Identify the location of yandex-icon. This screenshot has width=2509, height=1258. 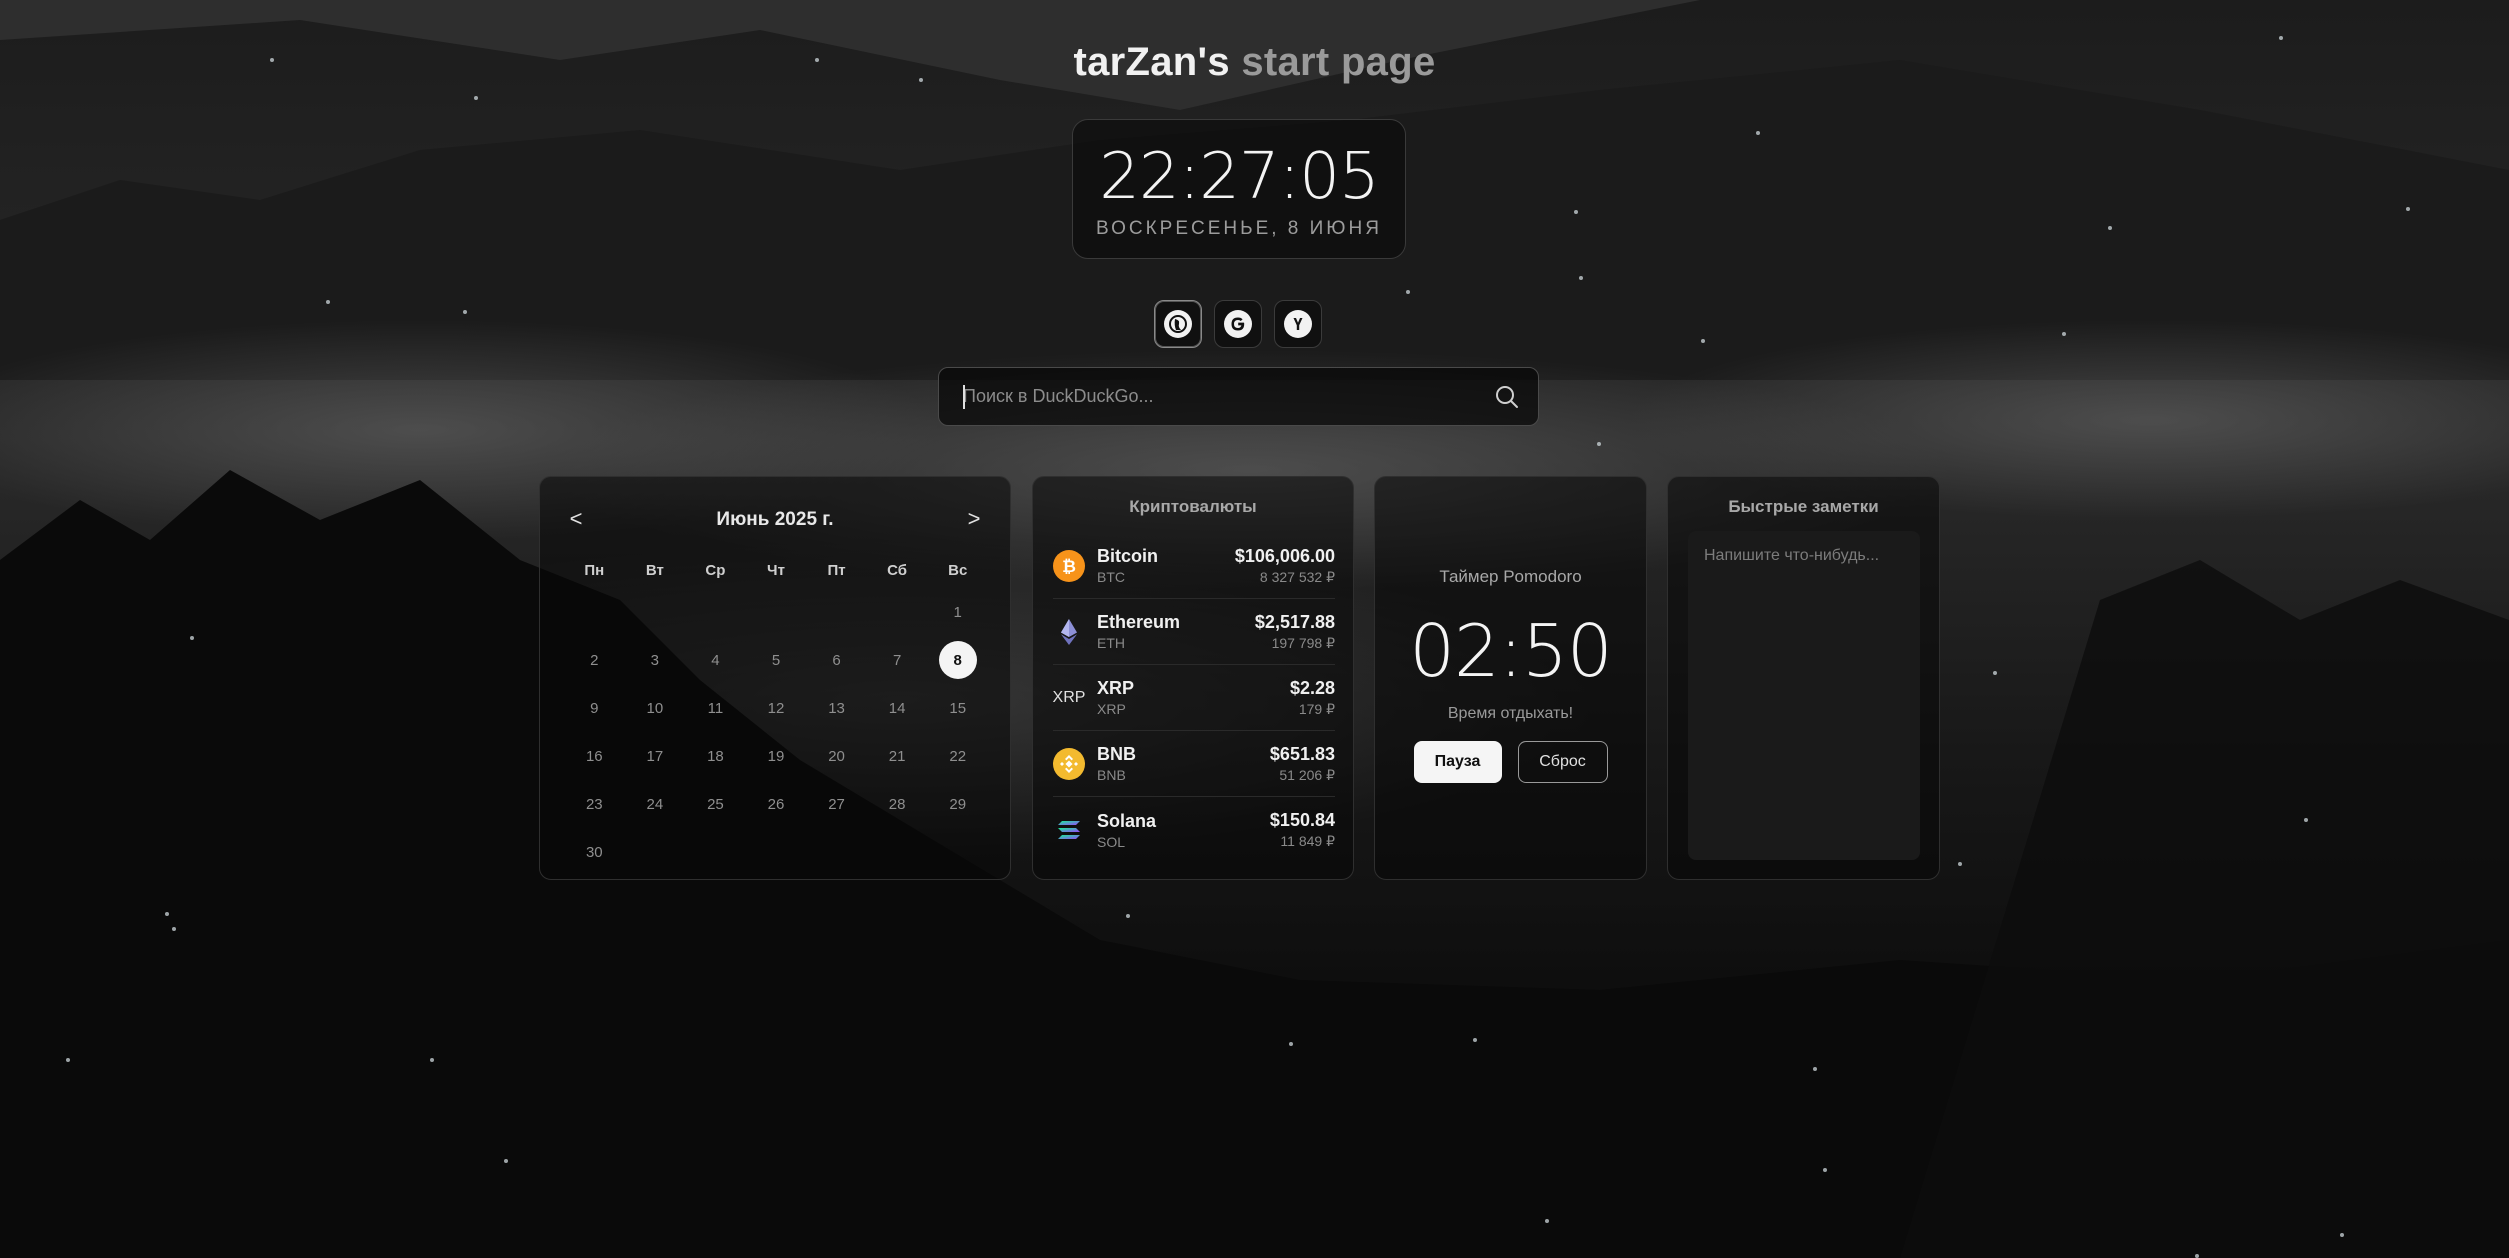
(1298, 324).